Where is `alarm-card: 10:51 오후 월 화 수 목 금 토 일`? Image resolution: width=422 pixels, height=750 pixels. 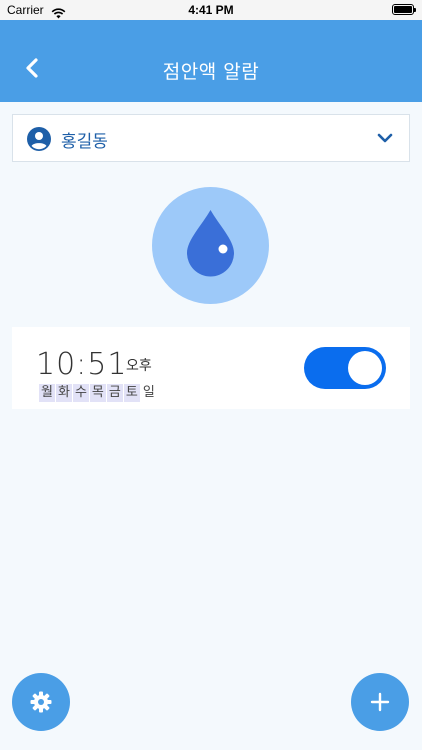
alarm-card: 10:51 오후 월 화 수 목 금 토 일 is located at coordinates (211, 368).